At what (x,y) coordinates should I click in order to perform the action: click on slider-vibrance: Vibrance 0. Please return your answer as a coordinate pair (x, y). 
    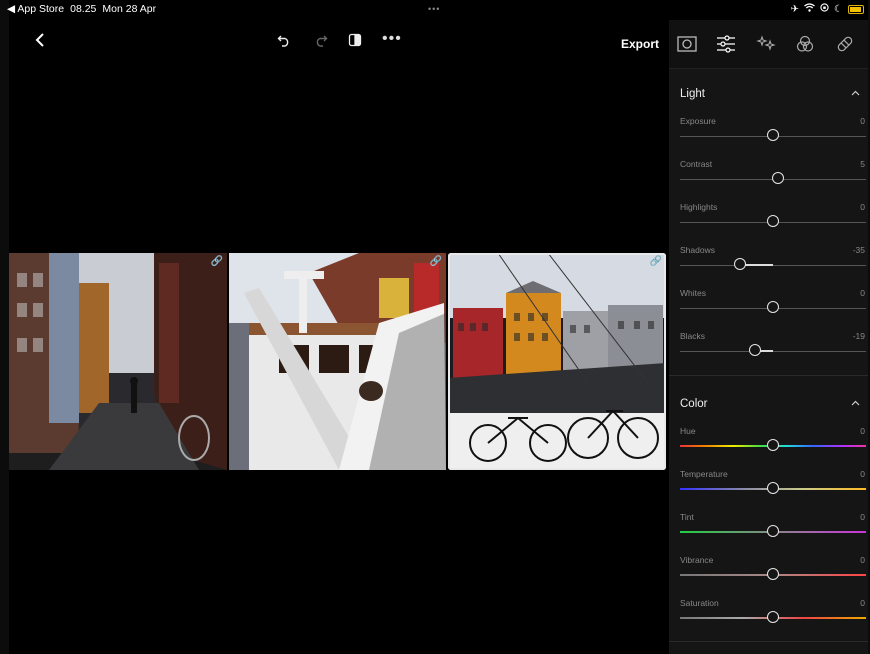
    Looking at the image, I should click on (768, 576).